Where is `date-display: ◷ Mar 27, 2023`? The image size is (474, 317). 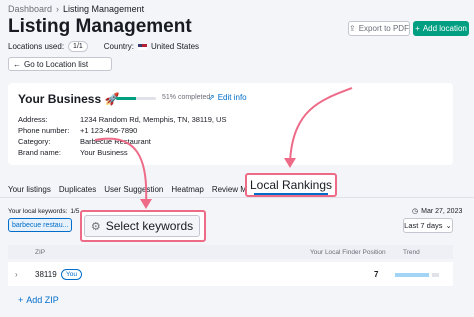
date-display: ◷ Mar 27, 2023 is located at coordinates (437, 211).